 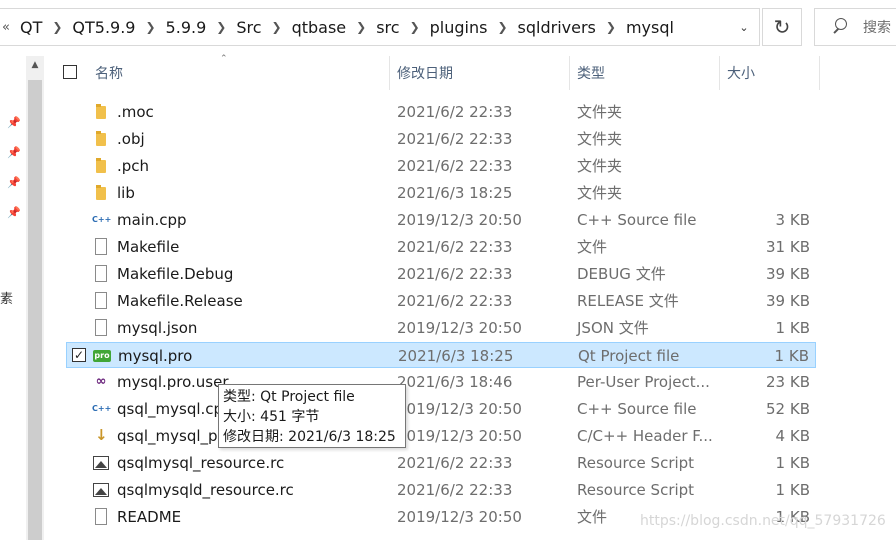 I want to click on file-name: Makefile.Debug, so click(x=175, y=274).